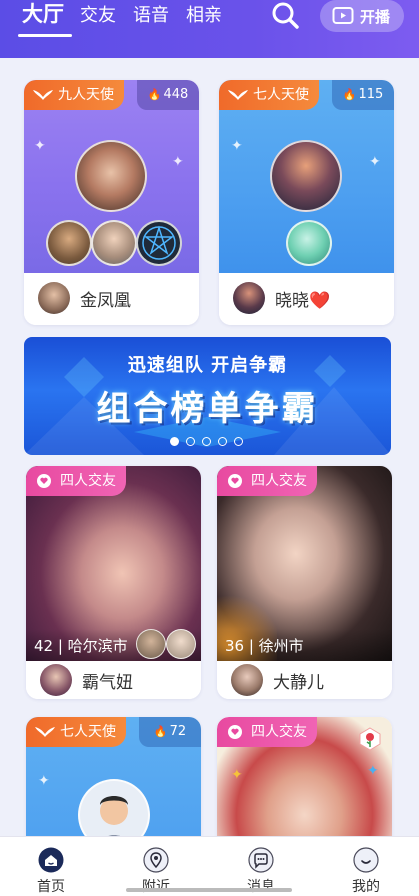 This screenshot has height=896, width=419. What do you see at coordinates (370, 739) in the screenshot?
I see `rose-icon` at bounding box center [370, 739].